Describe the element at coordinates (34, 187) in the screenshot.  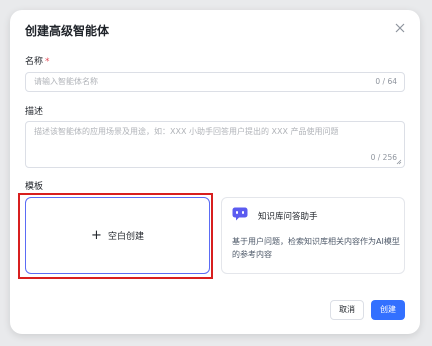
I see `template-label: 模板` at that location.